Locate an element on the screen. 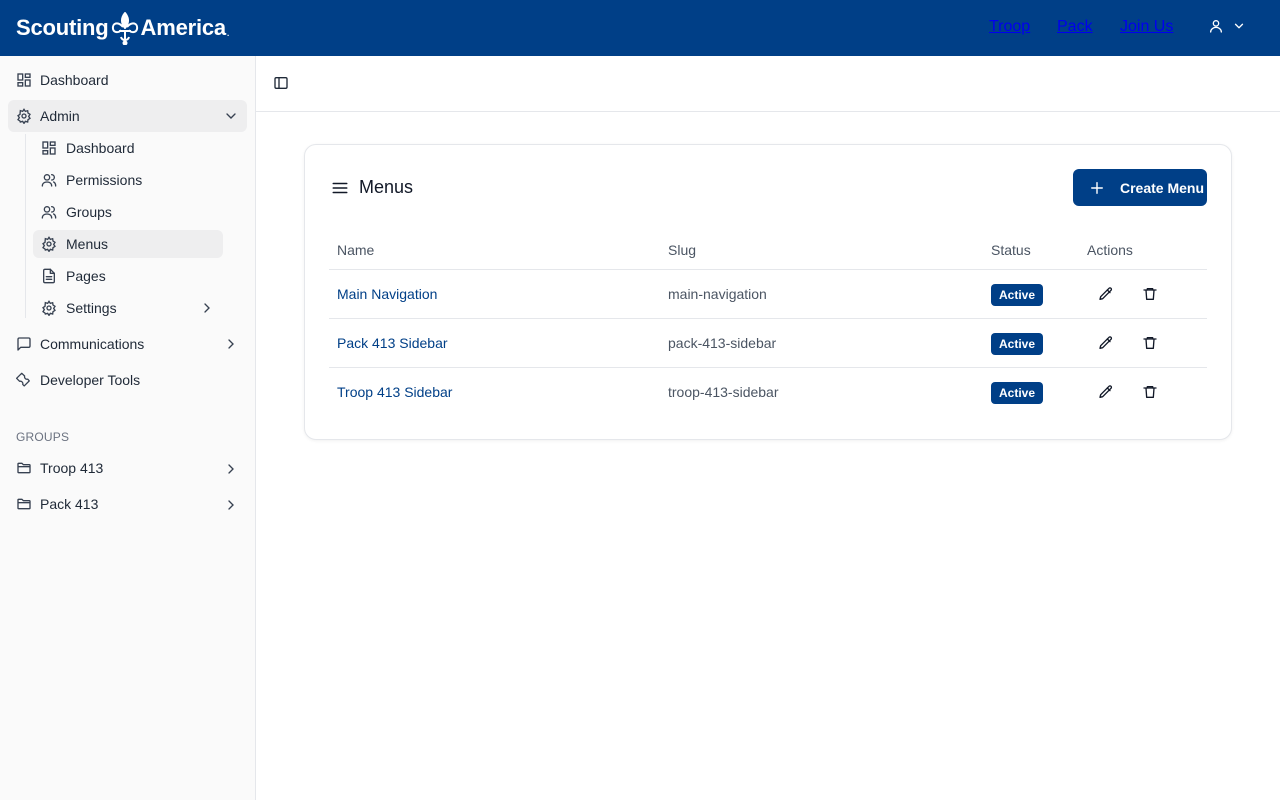  brand-logo: Scouting America . is located at coordinates (122, 28).